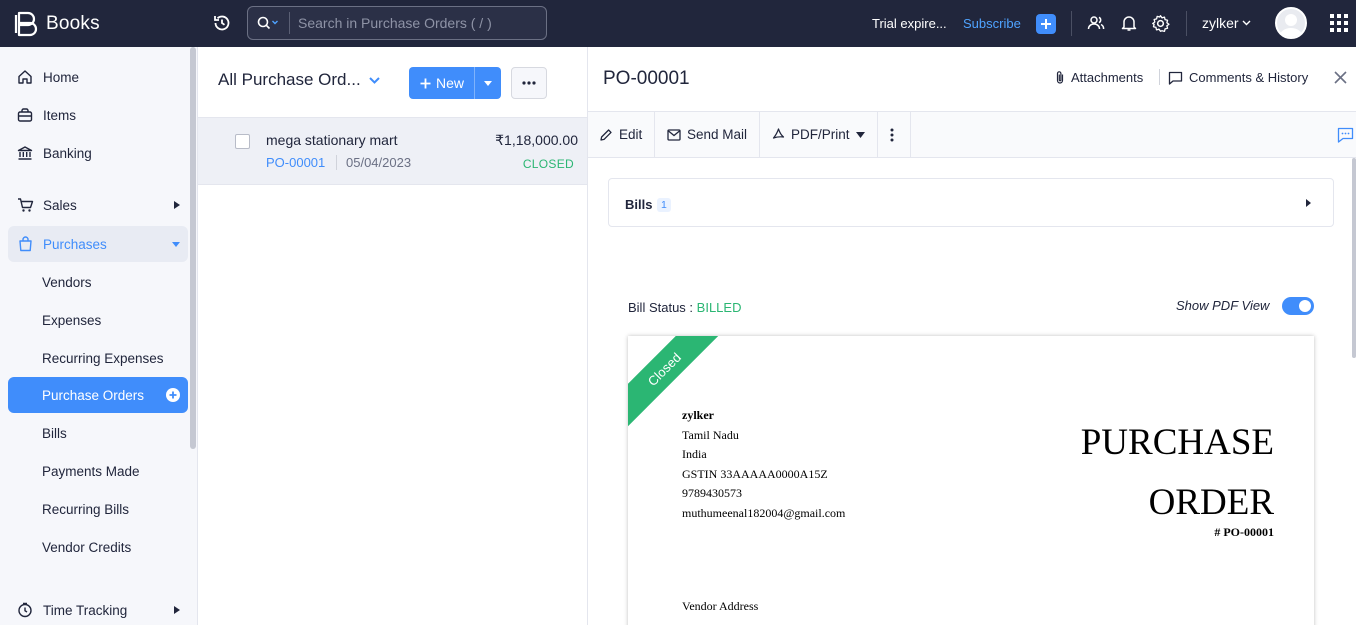  What do you see at coordinates (1238, 77) in the screenshot?
I see `comments-history-button: Comments & History` at bounding box center [1238, 77].